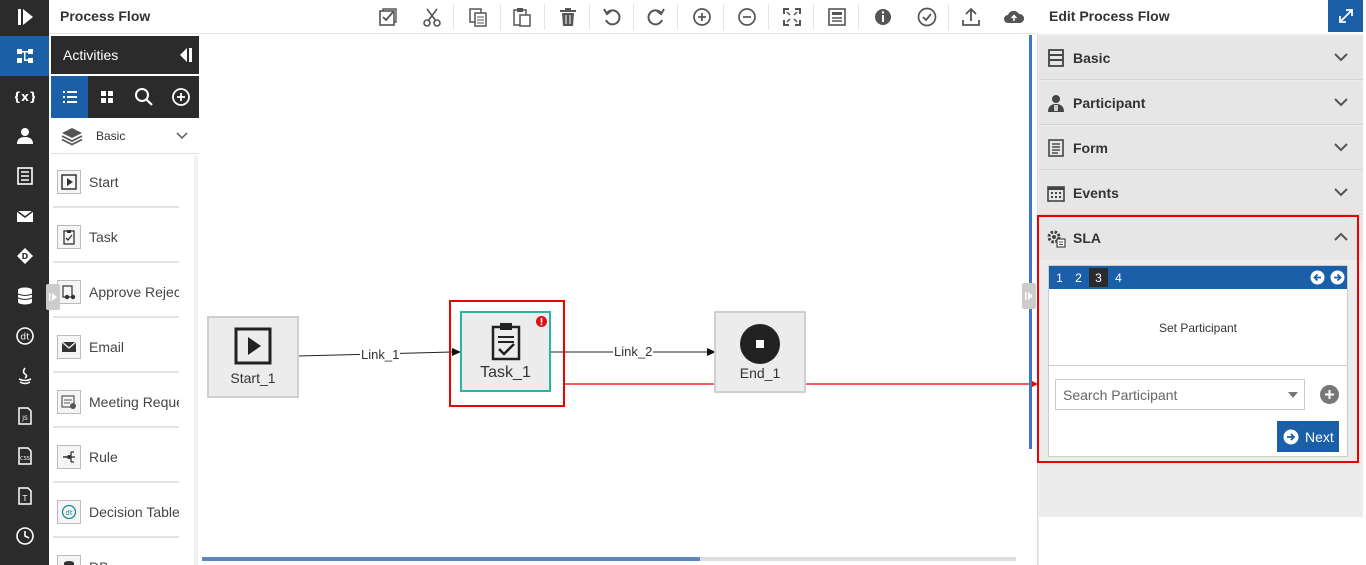 The height and width of the screenshot is (565, 1366). Describe the element at coordinates (1201, 103) in the screenshot. I see `section-participant: Participant` at that location.